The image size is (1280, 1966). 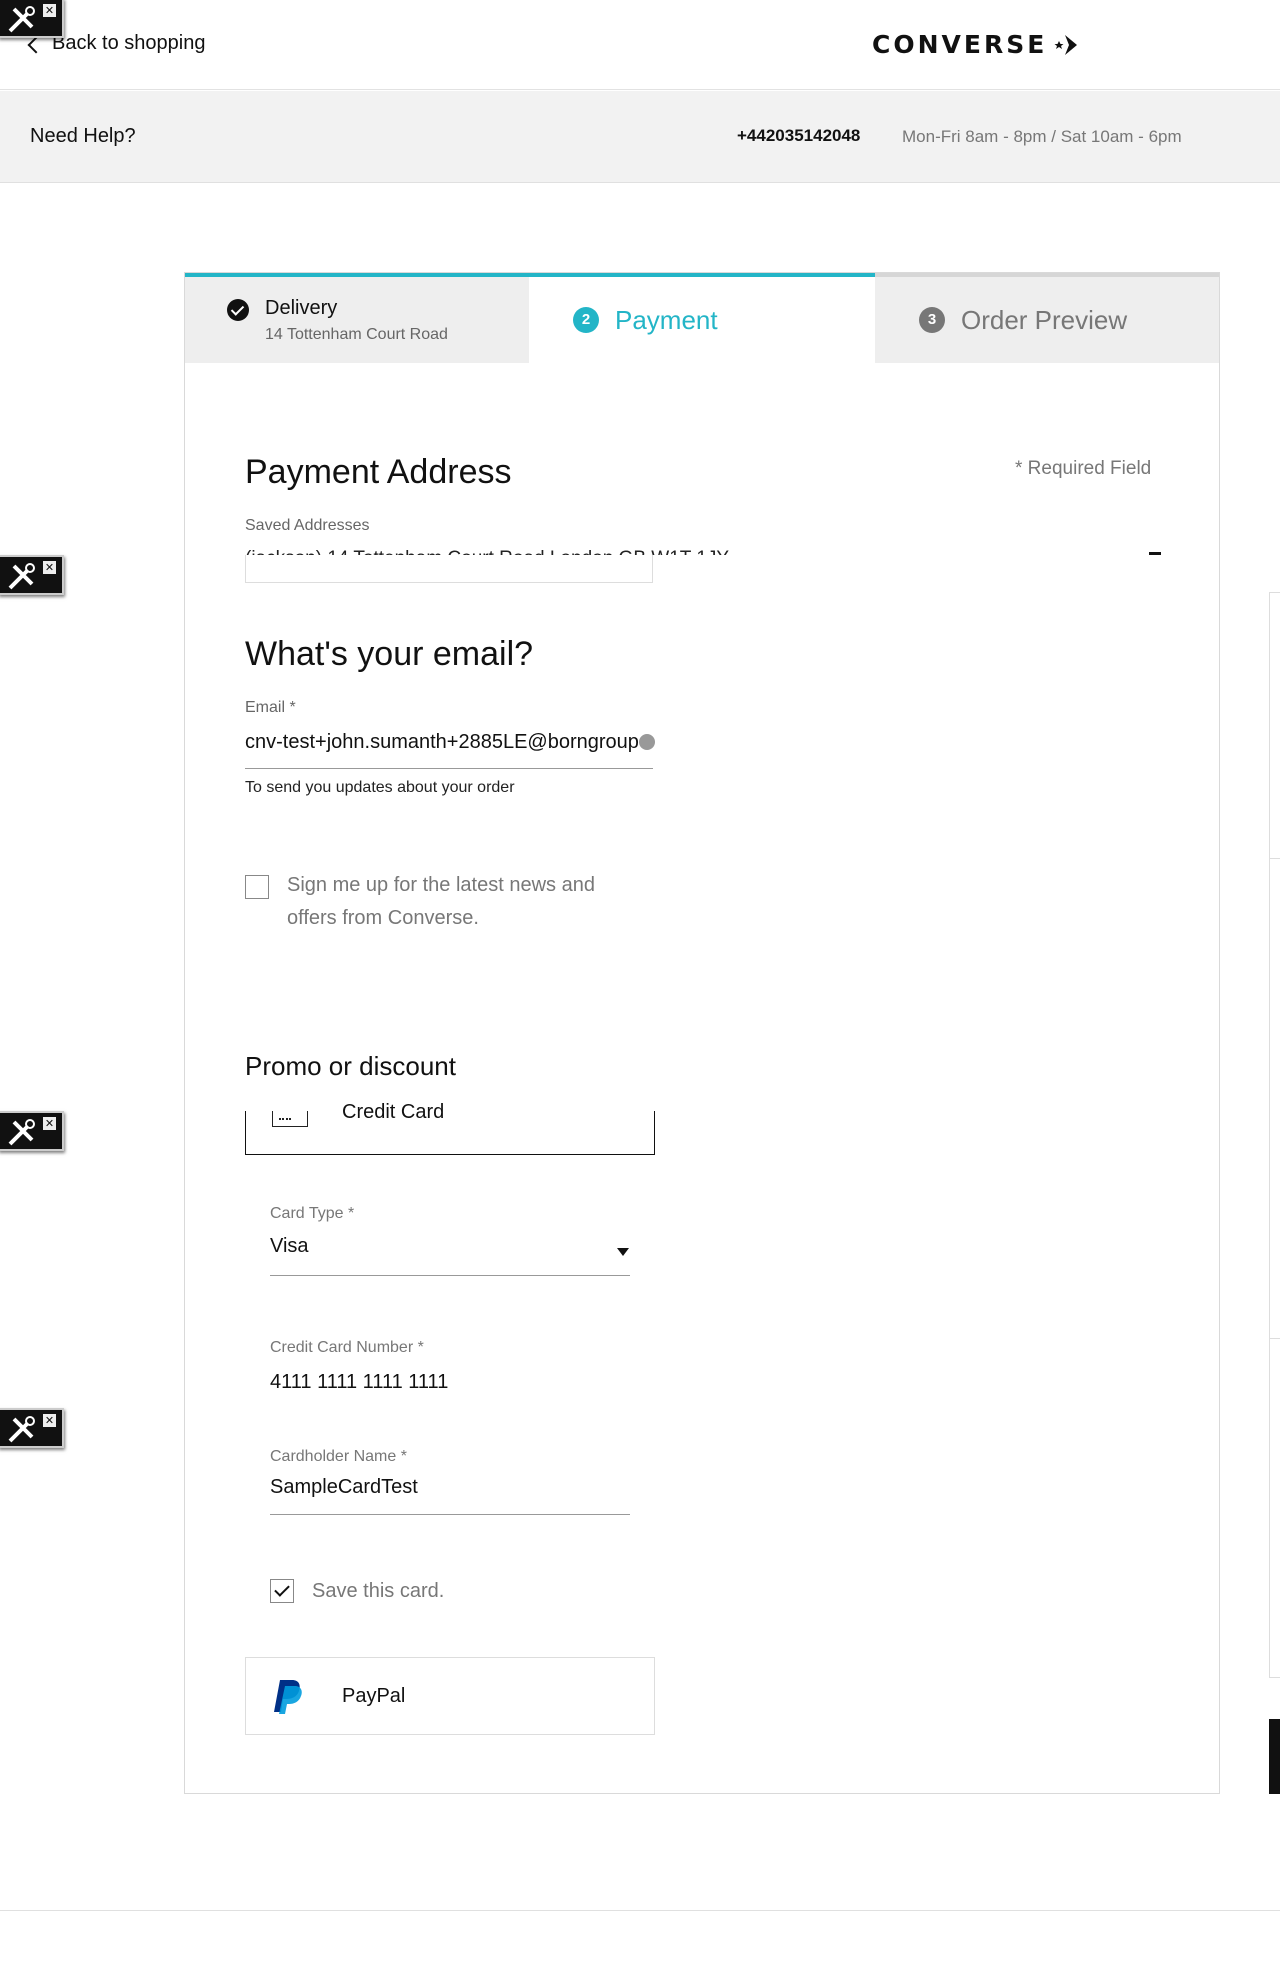 What do you see at coordinates (1083, 468) in the screenshot?
I see `required-field-note: * Required Field` at bounding box center [1083, 468].